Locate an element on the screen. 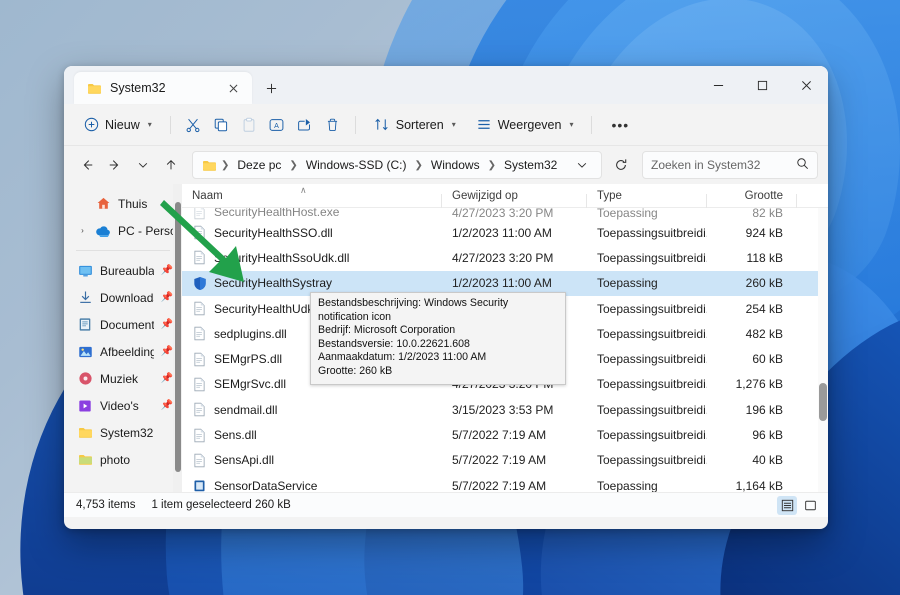  maximize-button is located at coordinates (762, 85).